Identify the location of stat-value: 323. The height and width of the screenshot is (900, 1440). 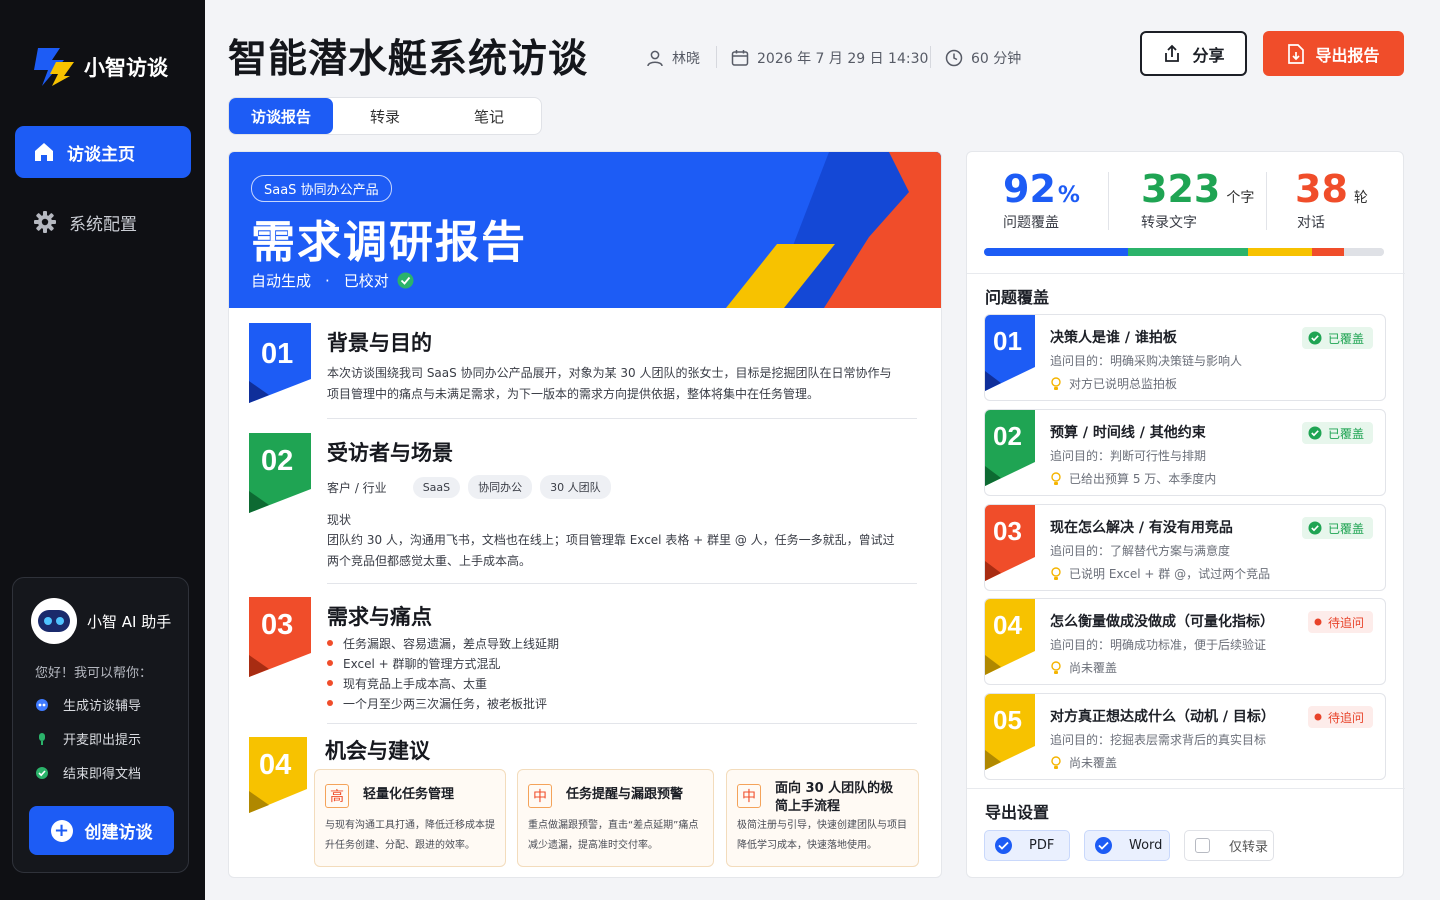
(1181, 189).